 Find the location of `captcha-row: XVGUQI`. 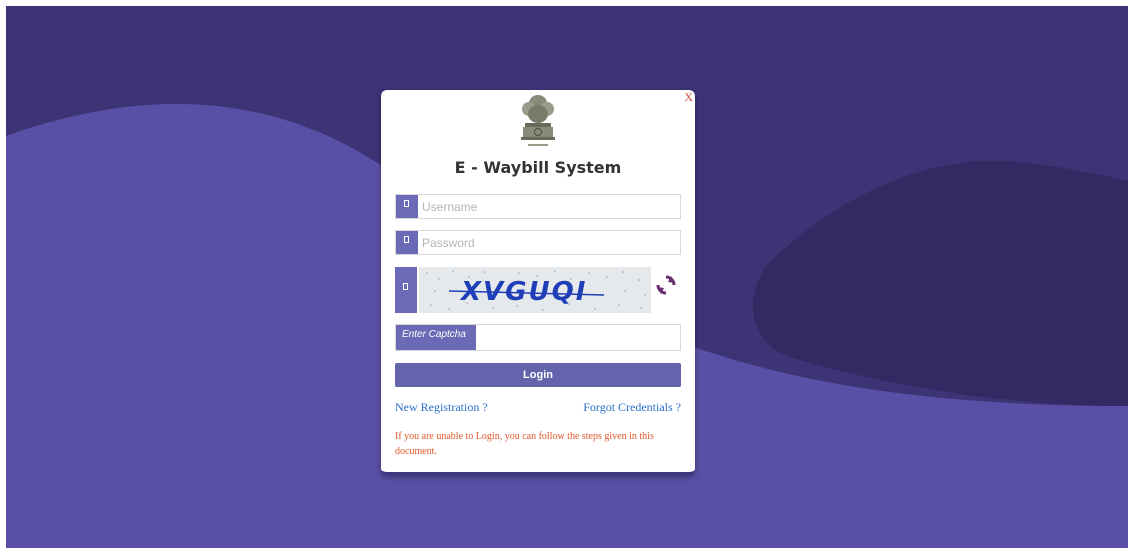

captcha-row: XVGUQI is located at coordinates (538, 290).